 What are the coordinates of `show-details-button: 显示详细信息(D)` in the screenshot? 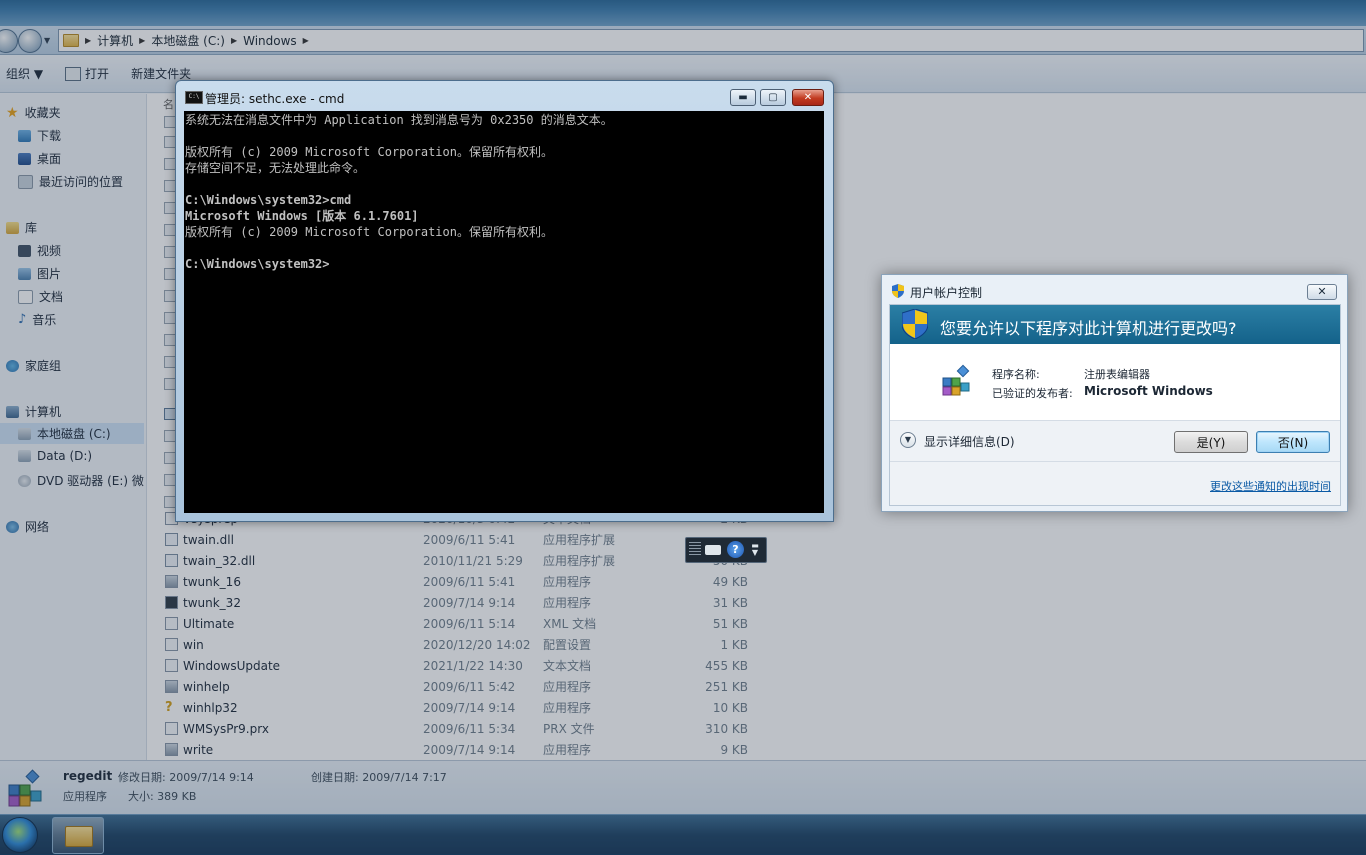 It's located at (969, 441).